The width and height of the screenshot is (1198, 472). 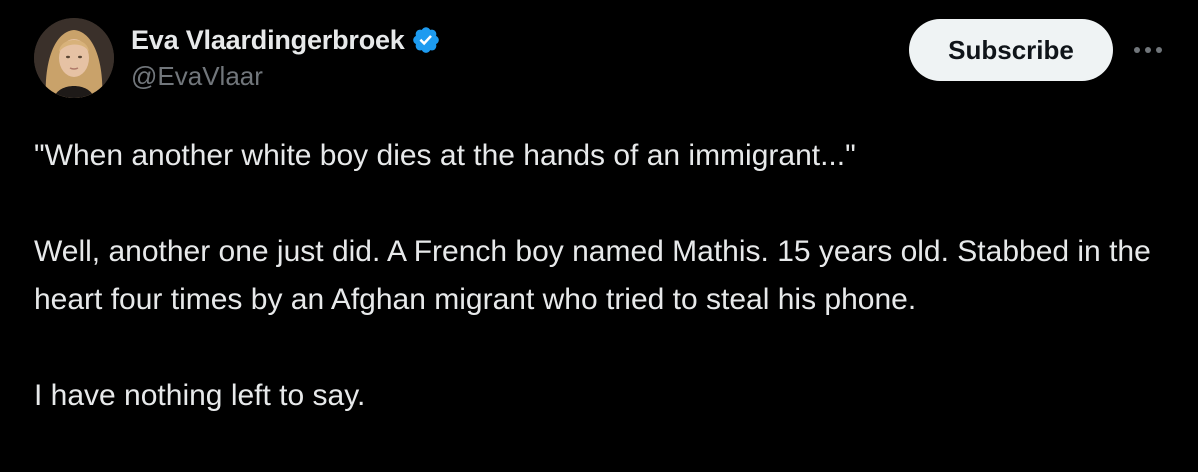 What do you see at coordinates (197, 76) in the screenshot?
I see `author-handle: @EvaVlaar` at bounding box center [197, 76].